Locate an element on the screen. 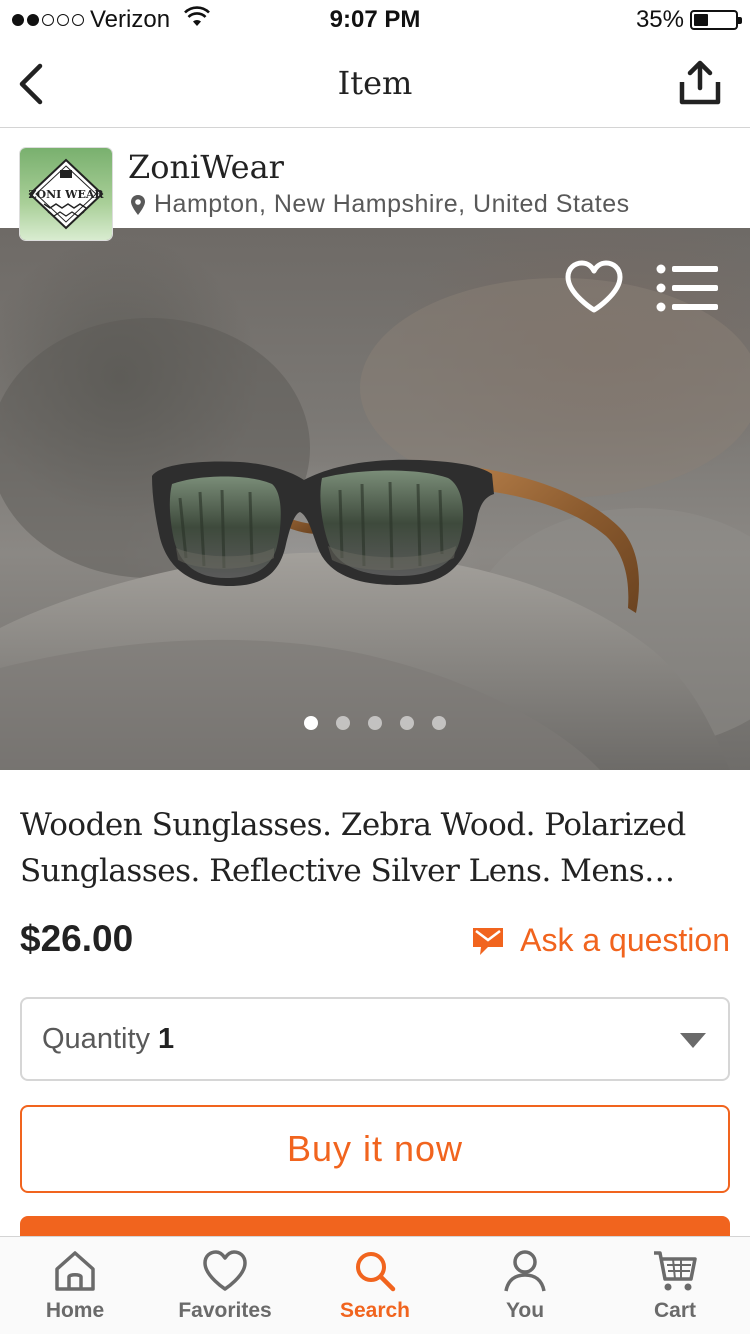 The height and width of the screenshot is (1334, 750). search-icon is located at coordinates (376, 1272).